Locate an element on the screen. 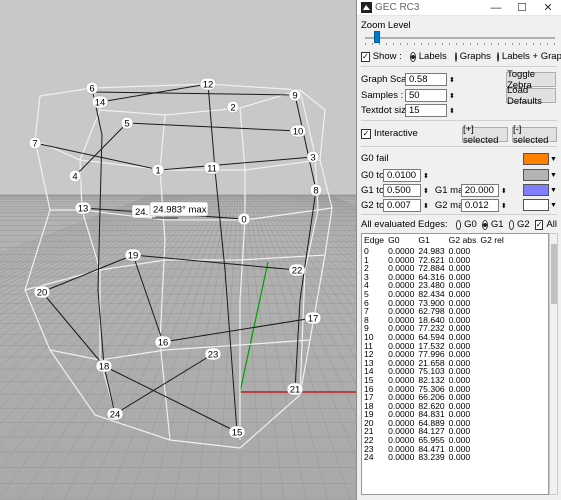  edge-label: 14 is located at coordinates (100, 101).